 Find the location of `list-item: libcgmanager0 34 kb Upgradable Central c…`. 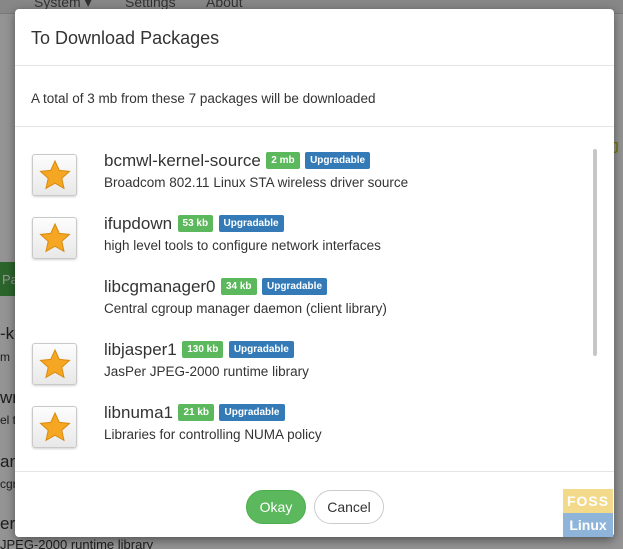

list-item: libcgmanager0 34 kb Upgradable Central c… is located at coordinates (295, 295).